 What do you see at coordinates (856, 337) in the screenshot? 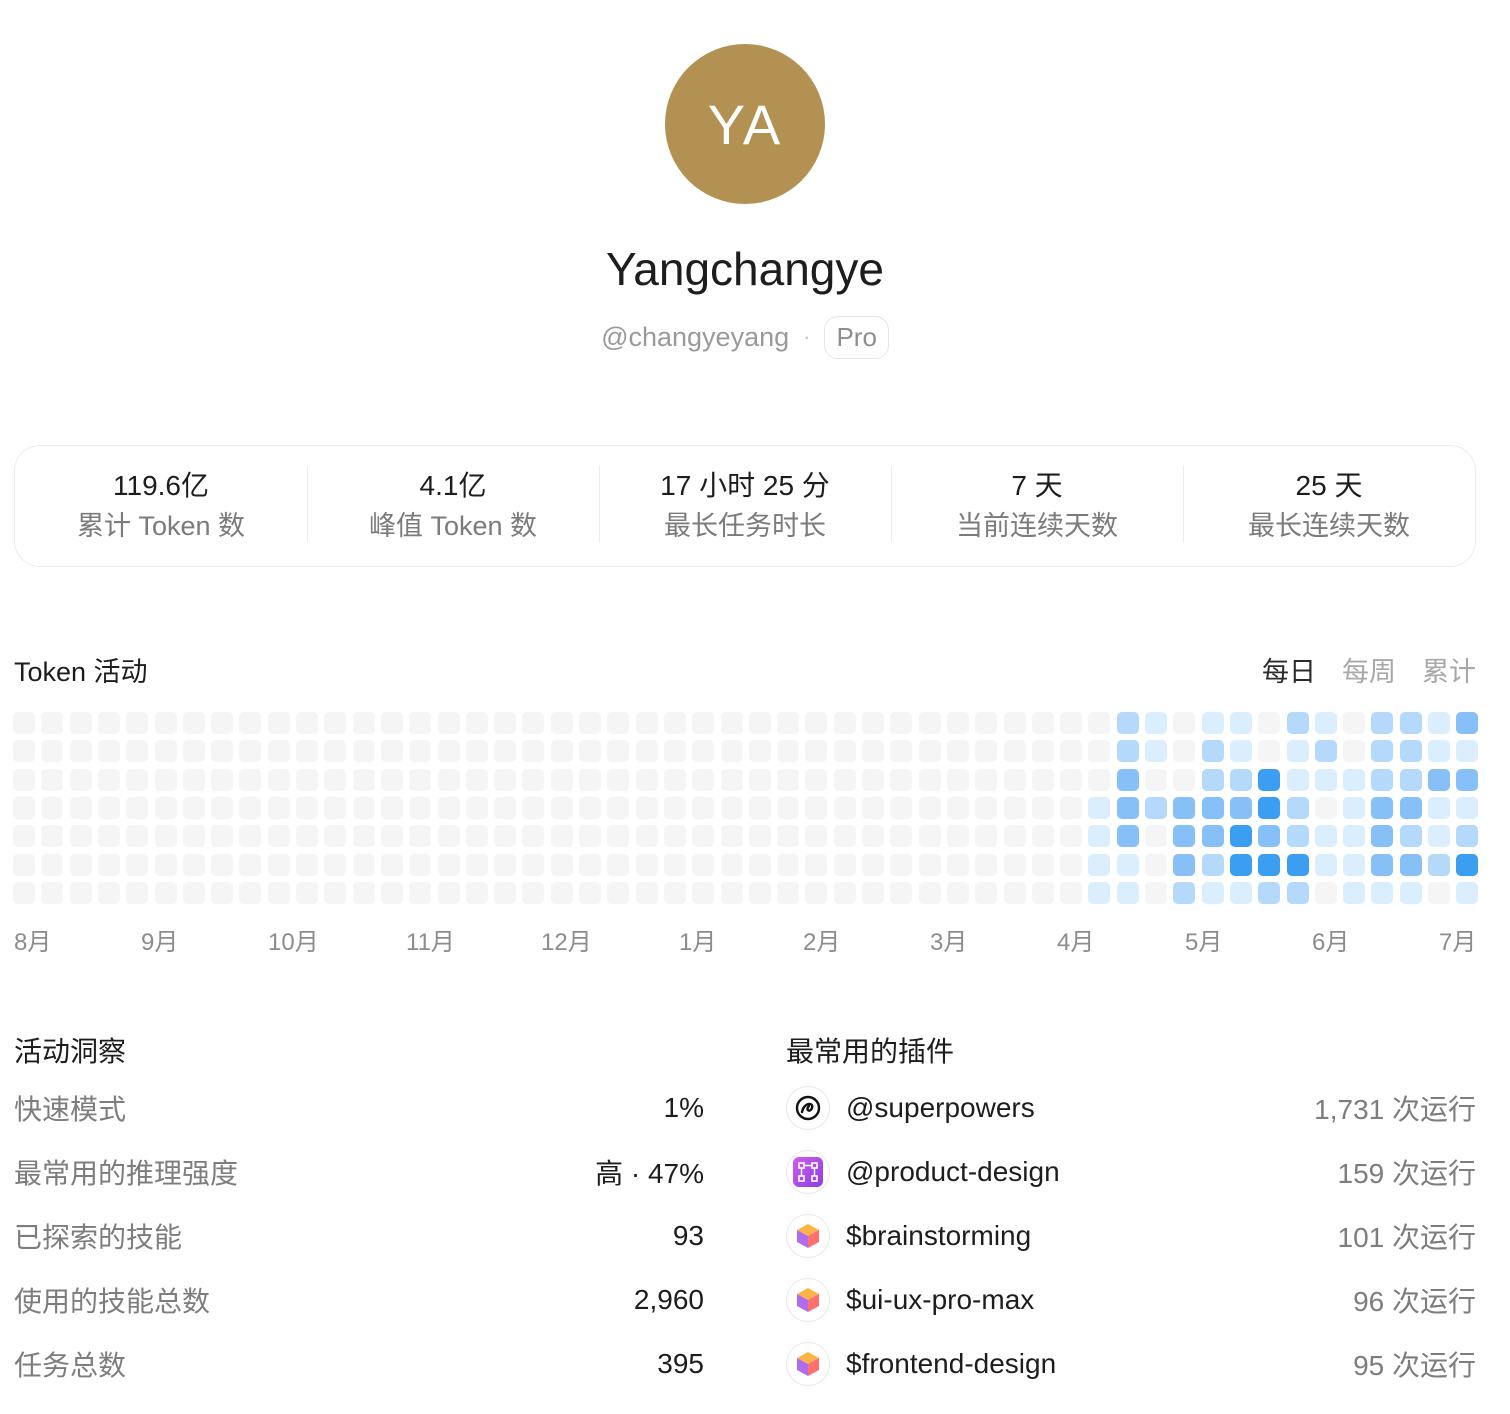
I see `plan-badge: Pro` at bounding box center [856, 337].